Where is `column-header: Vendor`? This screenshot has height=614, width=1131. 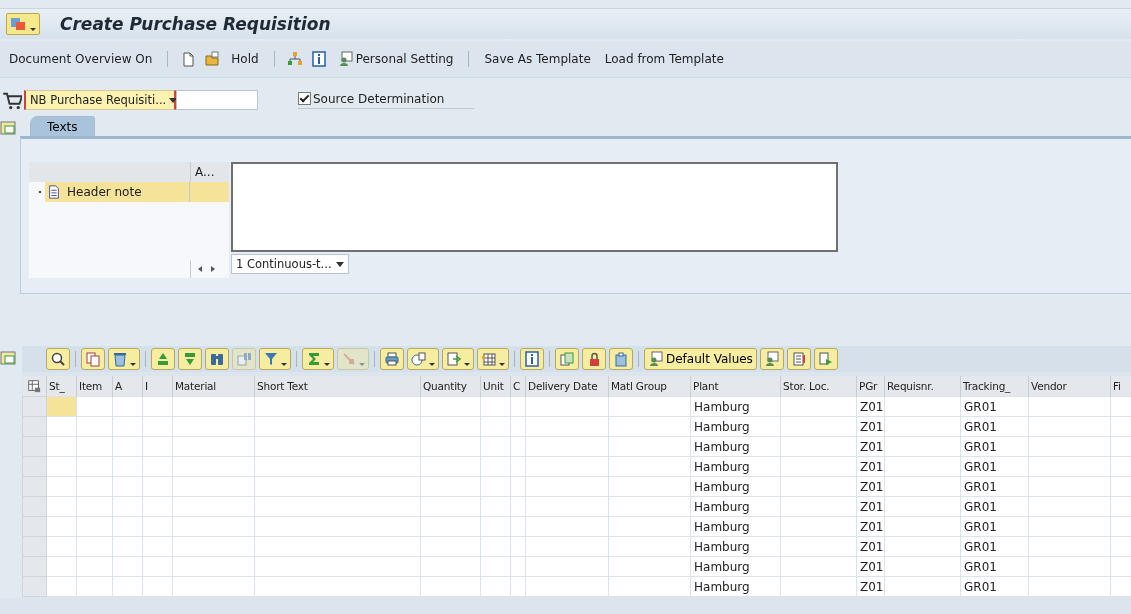
column-header: Vendor is located at coordinates (1069, 386).